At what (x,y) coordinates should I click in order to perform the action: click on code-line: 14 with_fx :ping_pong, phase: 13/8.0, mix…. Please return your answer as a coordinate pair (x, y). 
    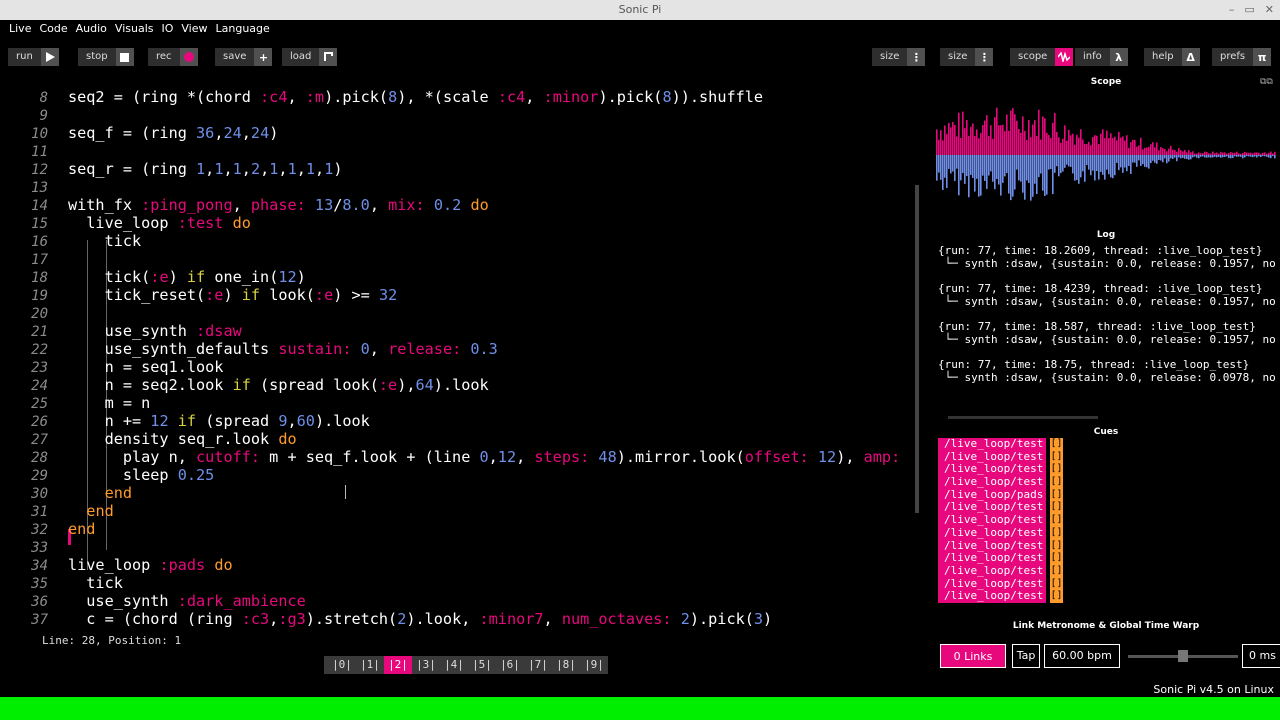
    Looking at the image, I should click on (244, 205).